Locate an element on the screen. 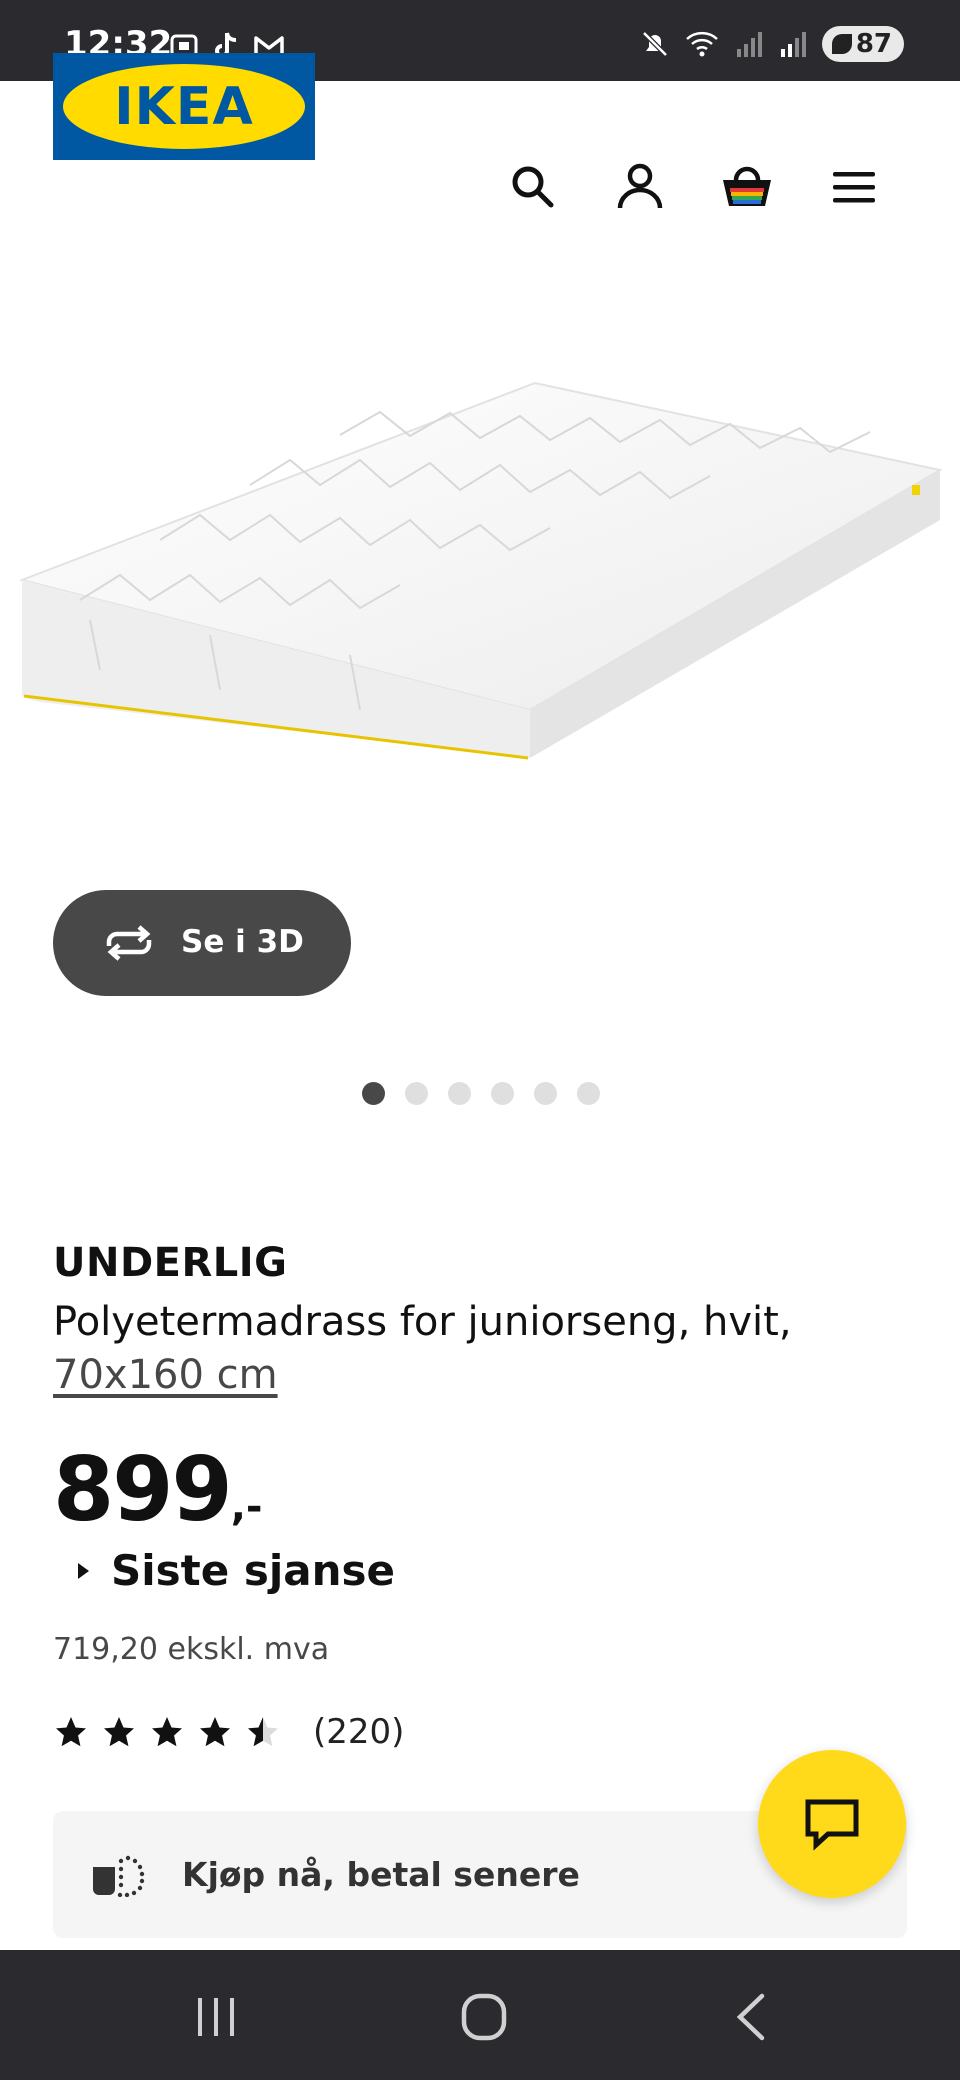 The height and width of the screenshot is (2080, 960). rating-count: (220) is located at coordinates (359, 1732).